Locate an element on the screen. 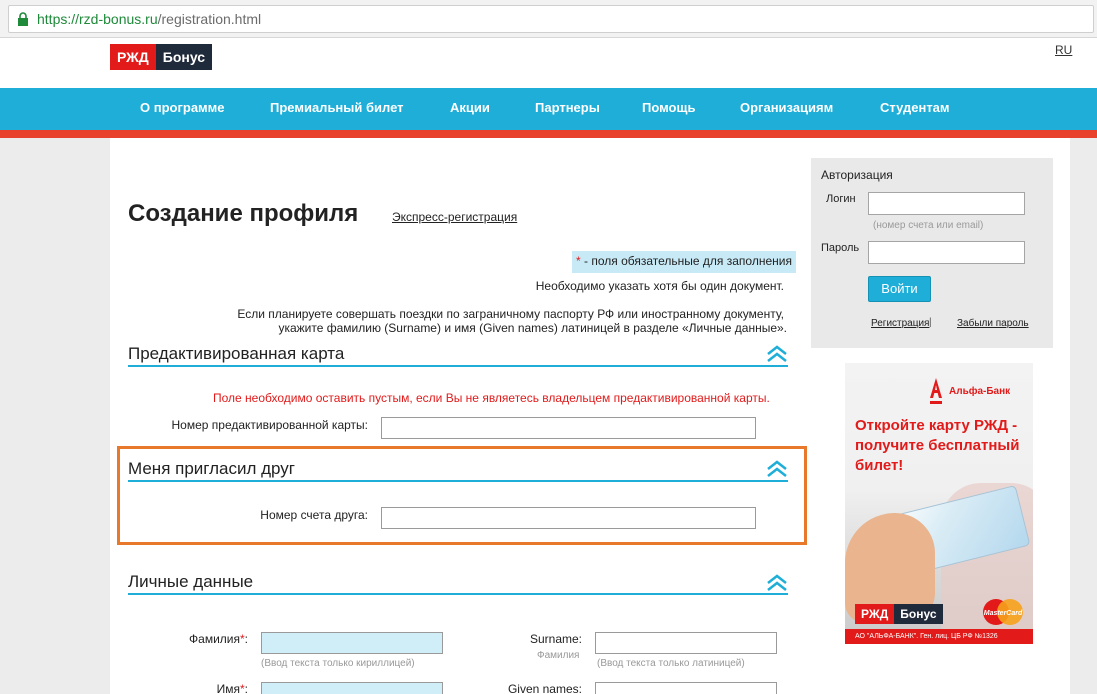  preactivated-card-label: Номер предактивированной карты: is located at coordinates (269, 425).